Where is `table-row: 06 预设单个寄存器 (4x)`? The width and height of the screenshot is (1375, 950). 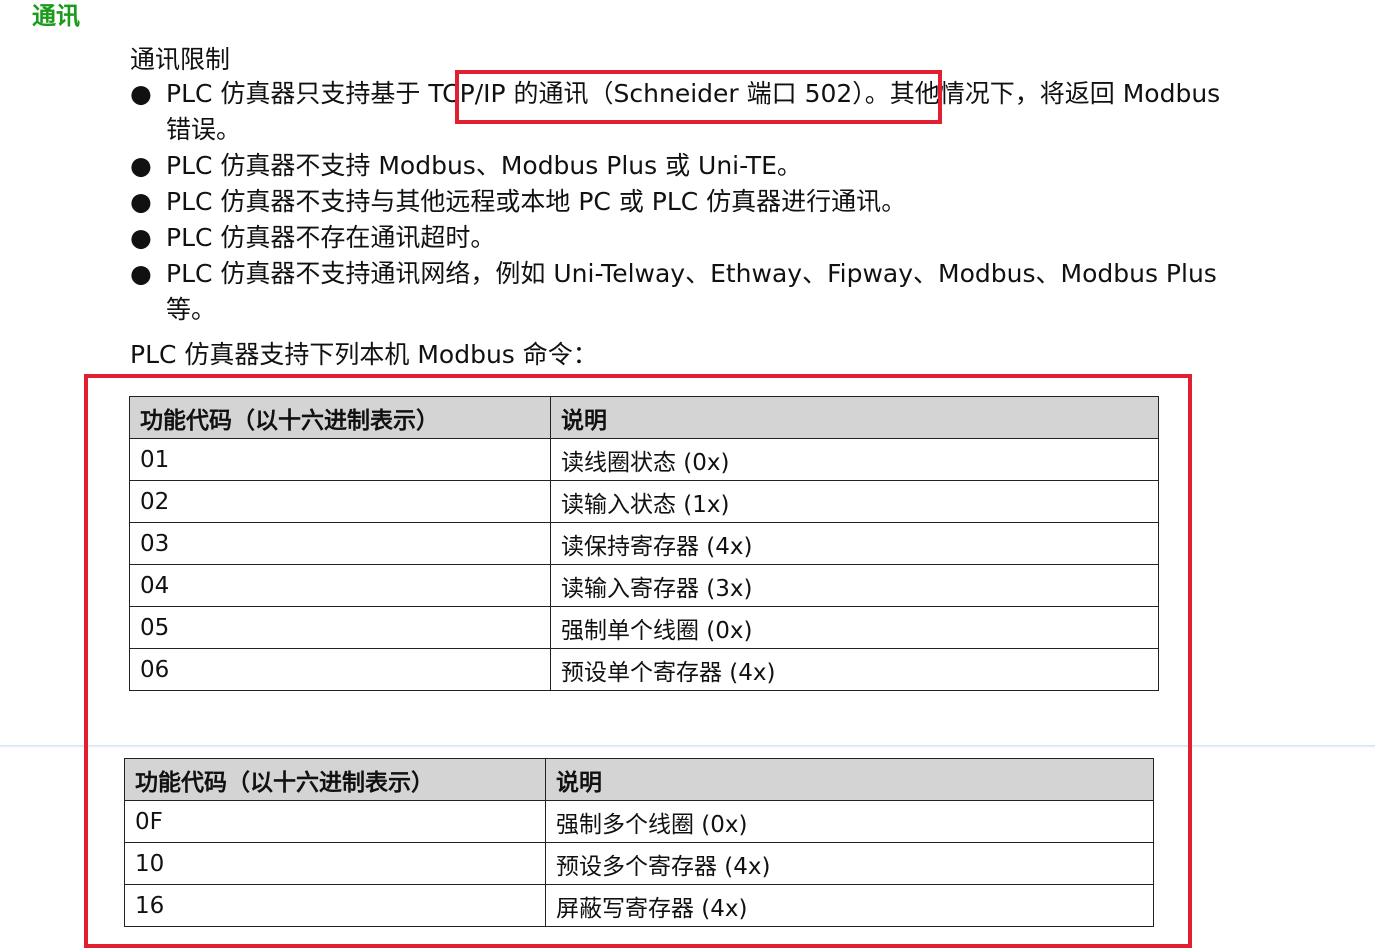 table-row: 06 预设单个寄存器 (4x) is located at coordinates (644, 669).